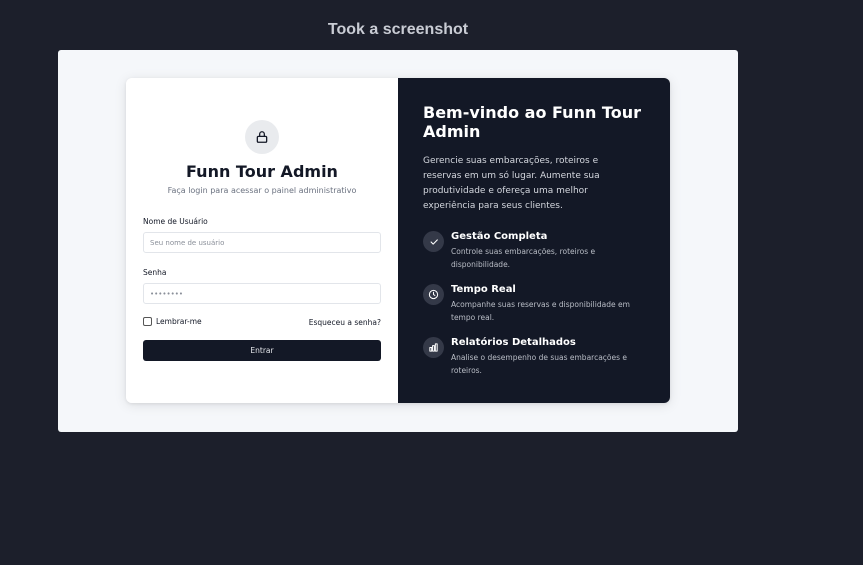  What do you see at coordinates (262, 171) in the screenshot?
I see `login-title: Funn Tour Admin` at bounding box center [262, 171].